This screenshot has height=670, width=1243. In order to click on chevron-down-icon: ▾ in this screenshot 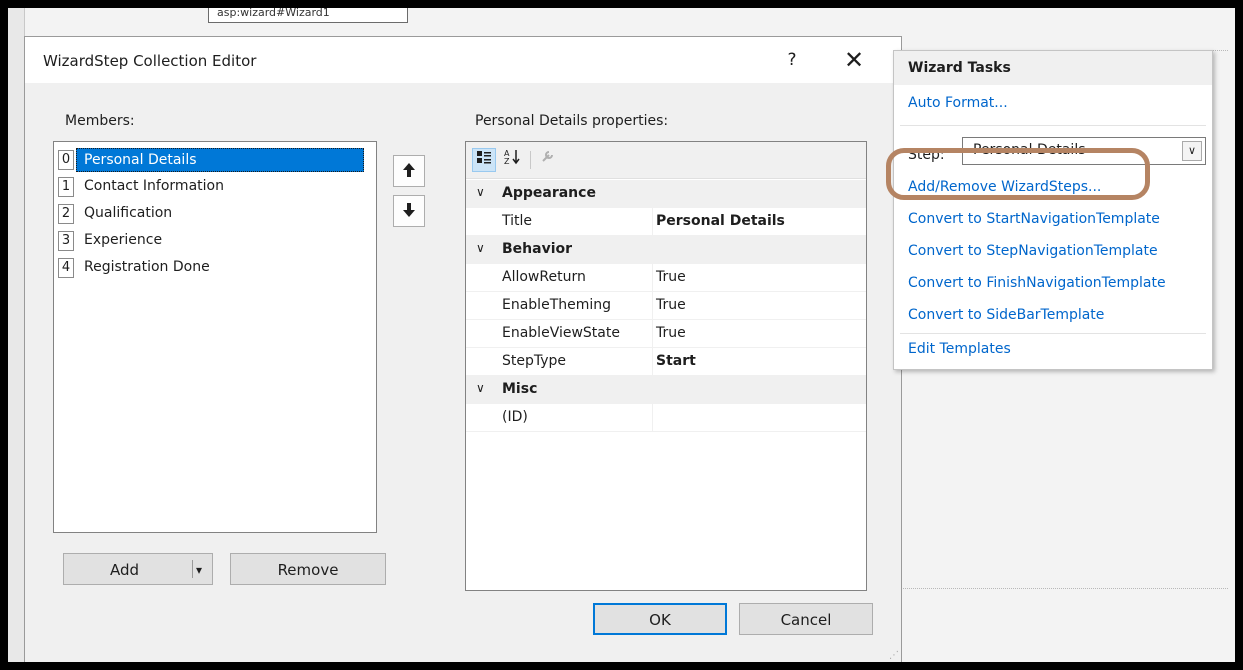, I will do `click(199, 570)`.